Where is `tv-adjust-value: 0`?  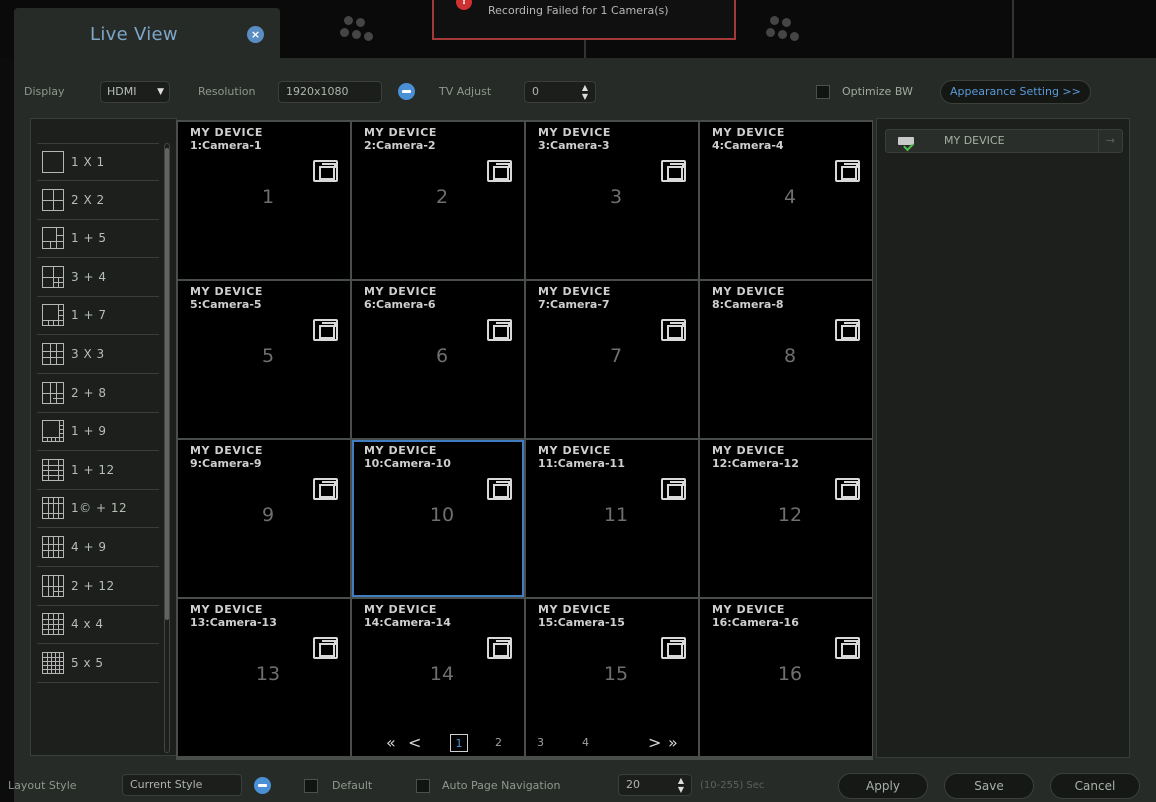
tv-adjust-value: 0 is located at coordinates (535, 91).